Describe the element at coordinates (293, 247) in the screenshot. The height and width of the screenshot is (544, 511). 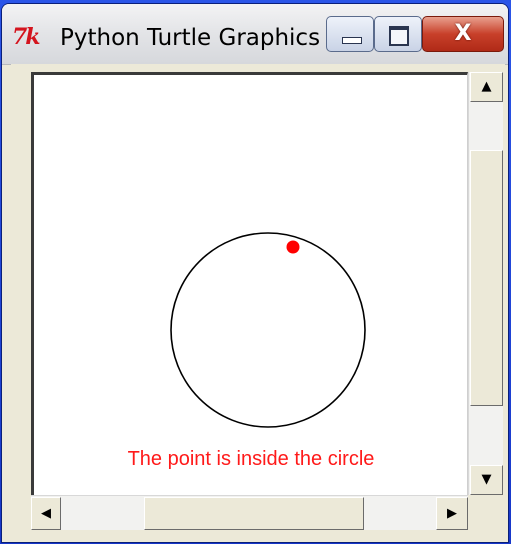
I see `test-point-dot` at that location.